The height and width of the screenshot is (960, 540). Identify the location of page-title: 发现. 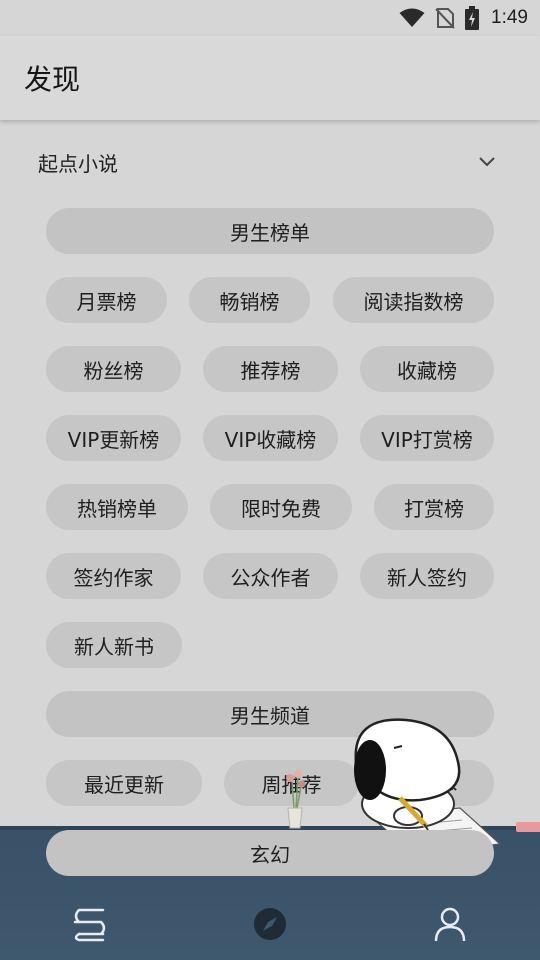
(52, 79).